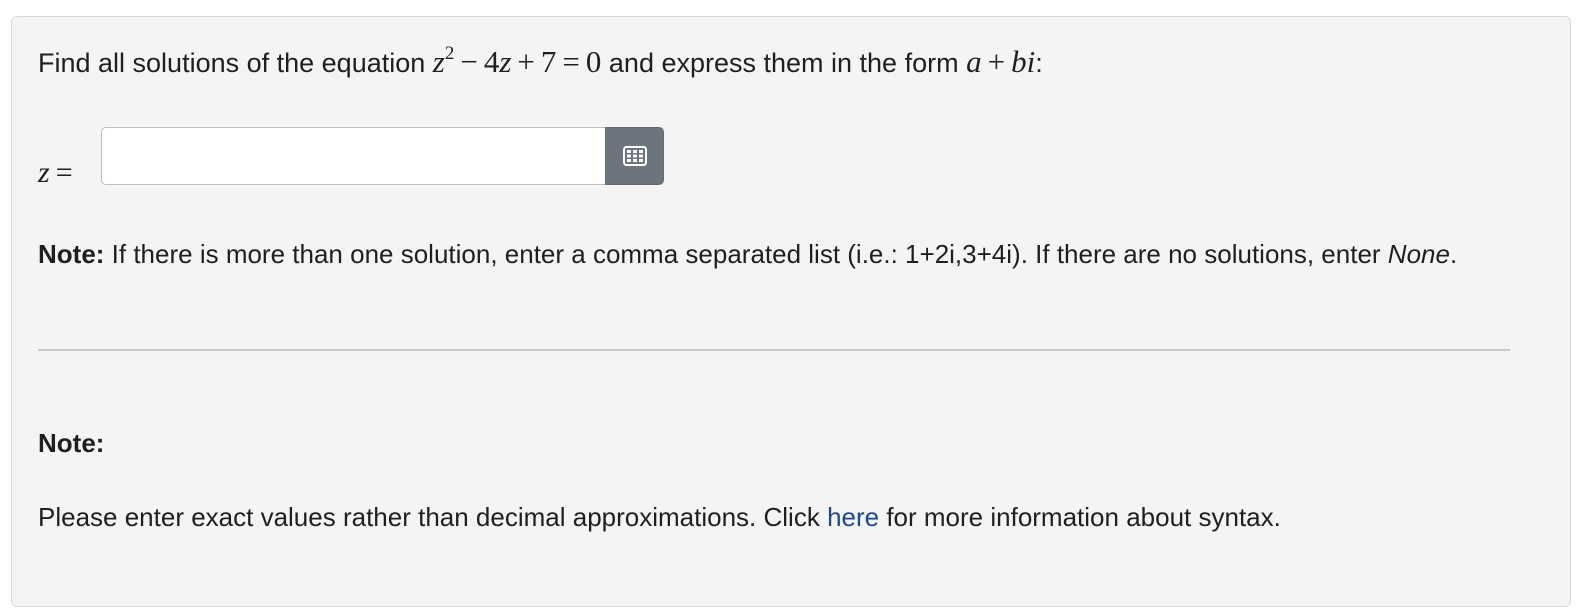  Describe the element at coordinates (526, 61) in the screenshot. I see `equation-plus: +` at that location.